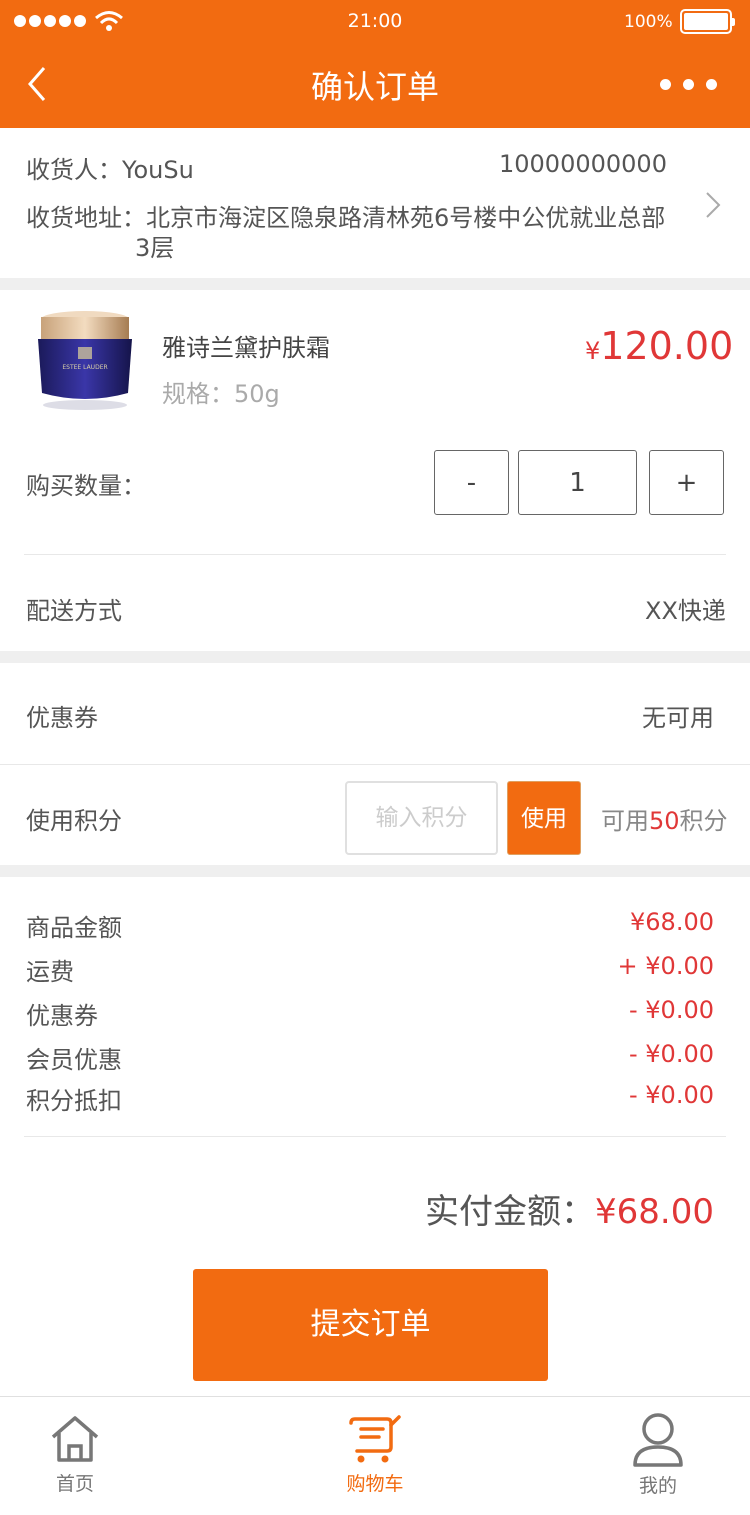 The image size is (750, 1515). I want to click on tab-home-label: 首页, so click(74, 1484).